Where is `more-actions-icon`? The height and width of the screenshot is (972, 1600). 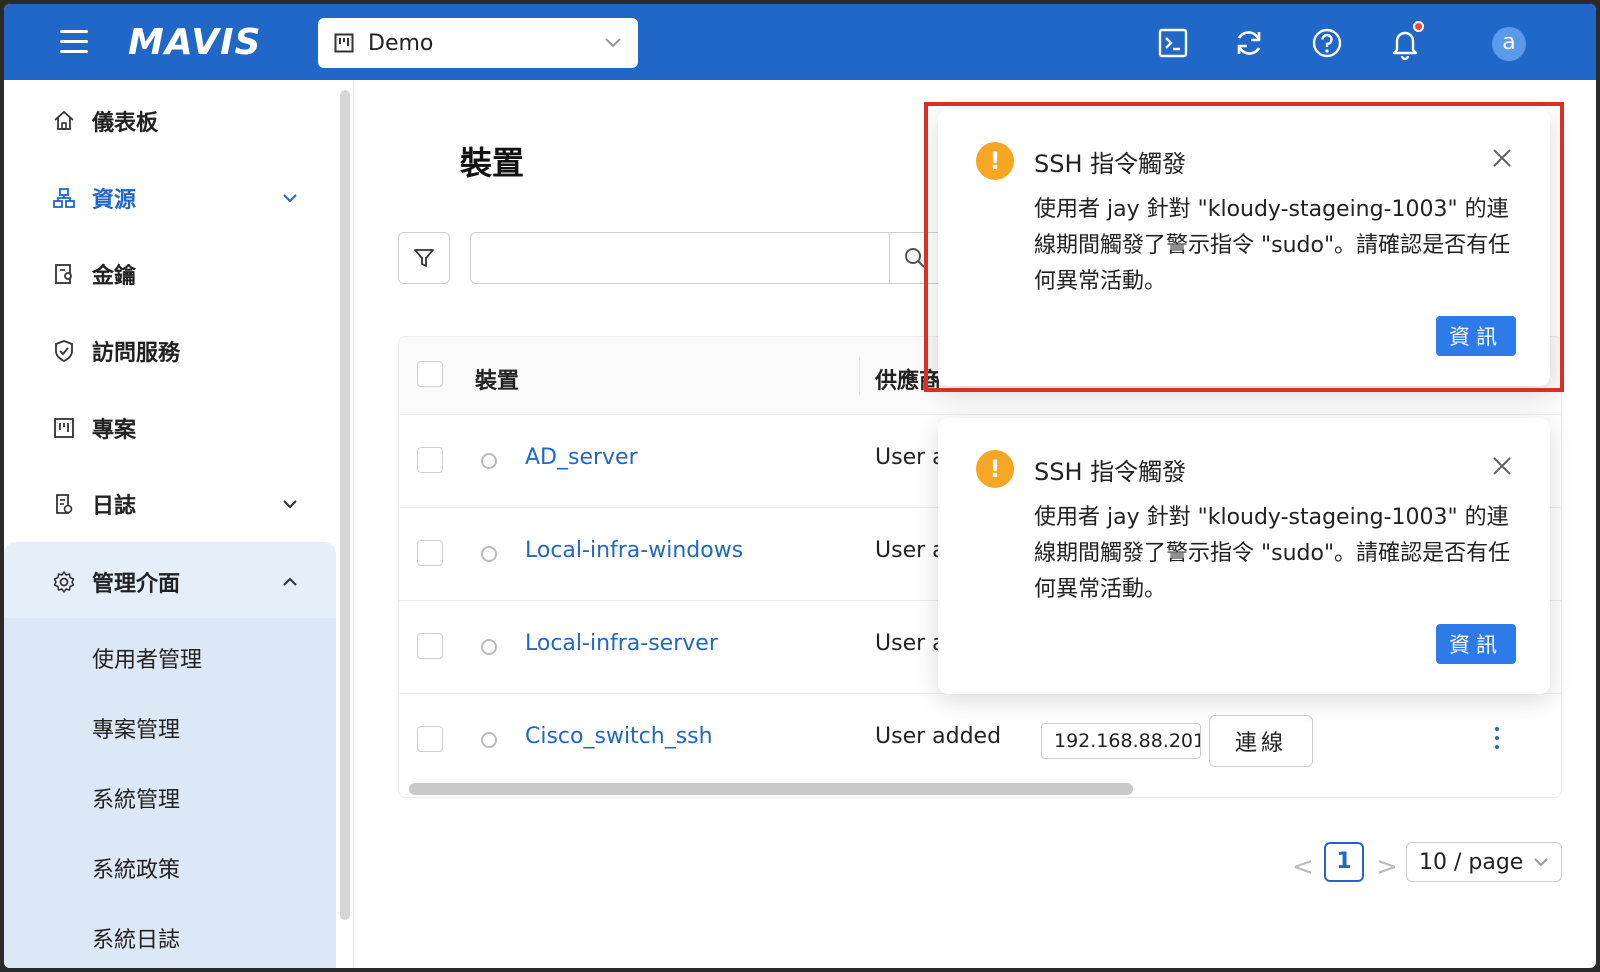
more-actions-icon is located at coordinates (1497, 739).